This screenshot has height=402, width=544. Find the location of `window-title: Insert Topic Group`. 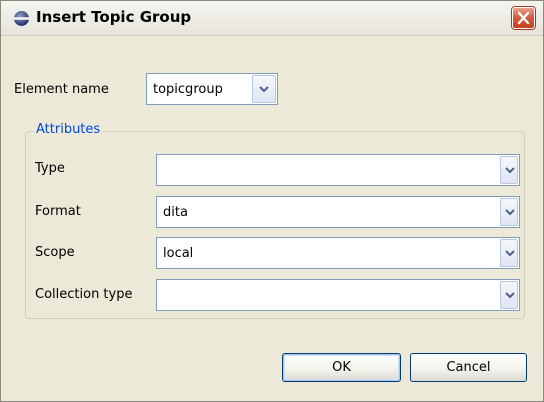

window-title: Insert Topic Group is located at coordinates (114, 17).